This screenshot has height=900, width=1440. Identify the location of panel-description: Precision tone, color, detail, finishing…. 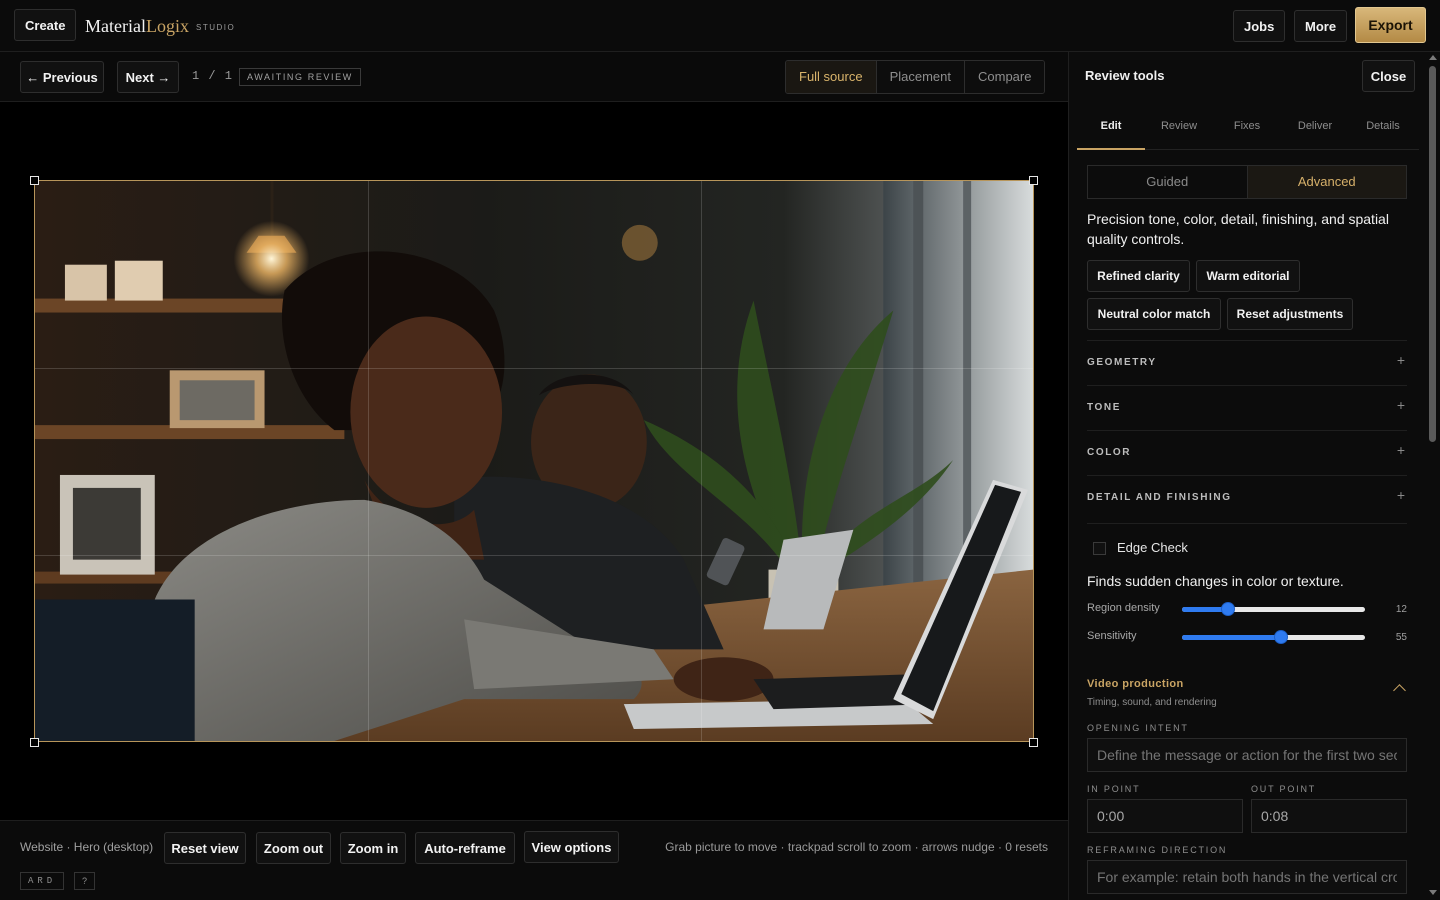
(1238, 229).